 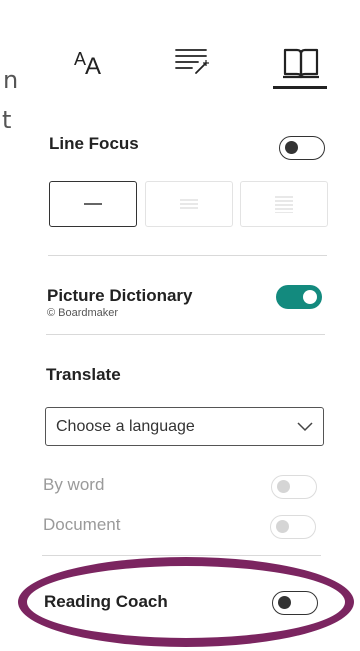 What do you see at coordinates (83, 313) in the screenshot?
I see `boardmaker-credit: © Boardmaker` at bounding box center [83, 313].